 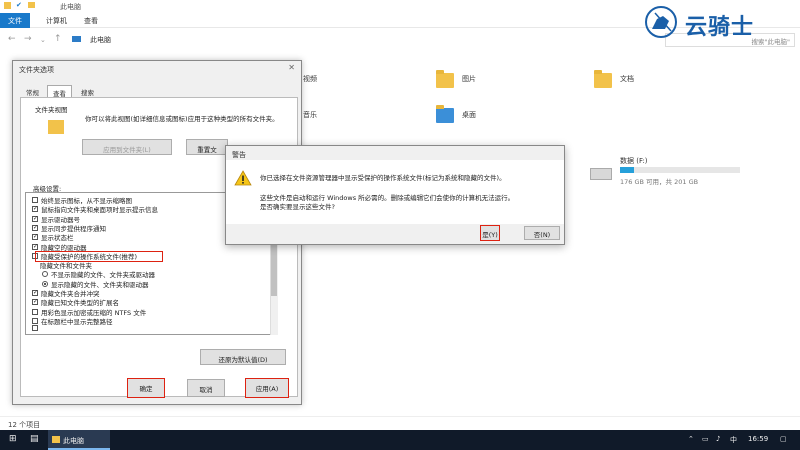 I want to click on tab-file: 文件, so click(x=15, y=20).